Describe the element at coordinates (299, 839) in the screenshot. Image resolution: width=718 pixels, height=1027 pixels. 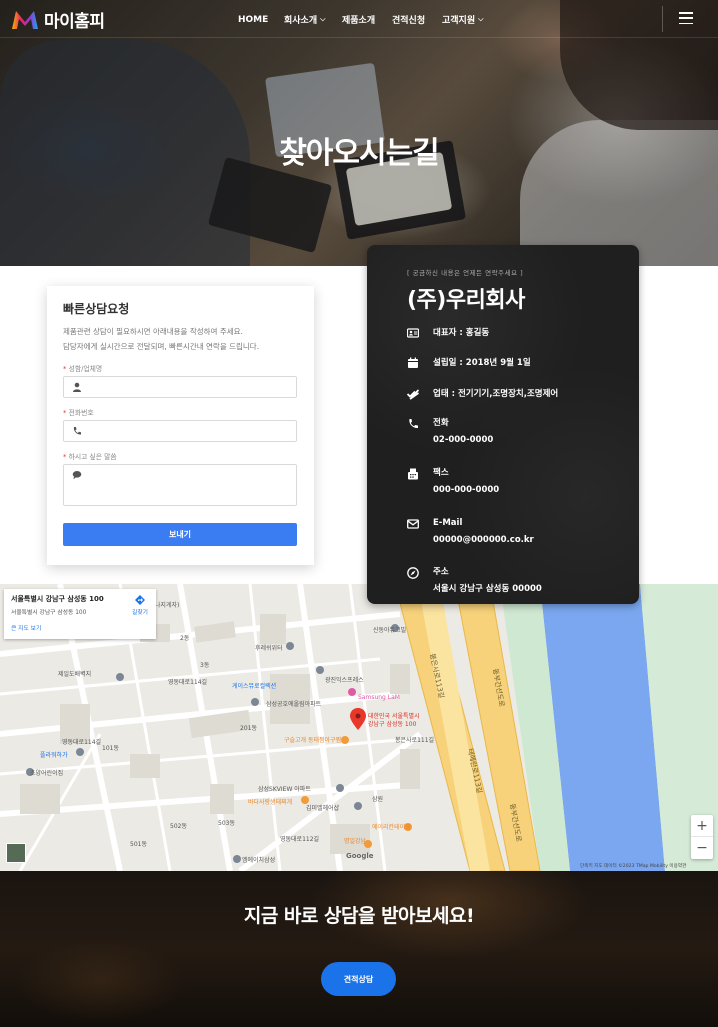
I see `map-road-label: 영동대로112길` at that location.